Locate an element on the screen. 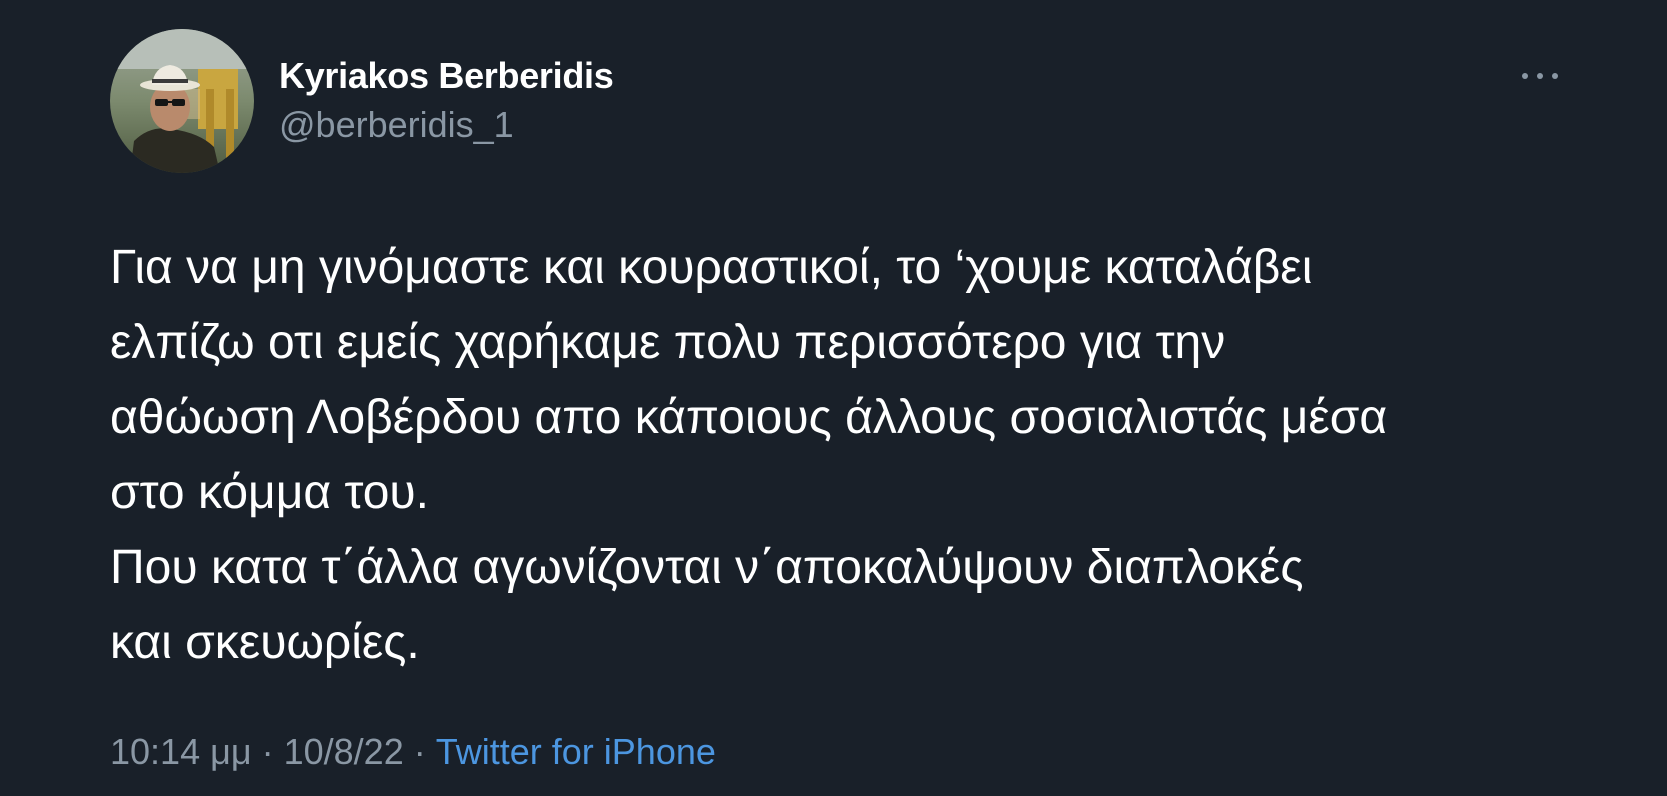 This screenshot has height=796, width=1667. tweet-date: 10/8/22 is located at coordinates (344, 751).